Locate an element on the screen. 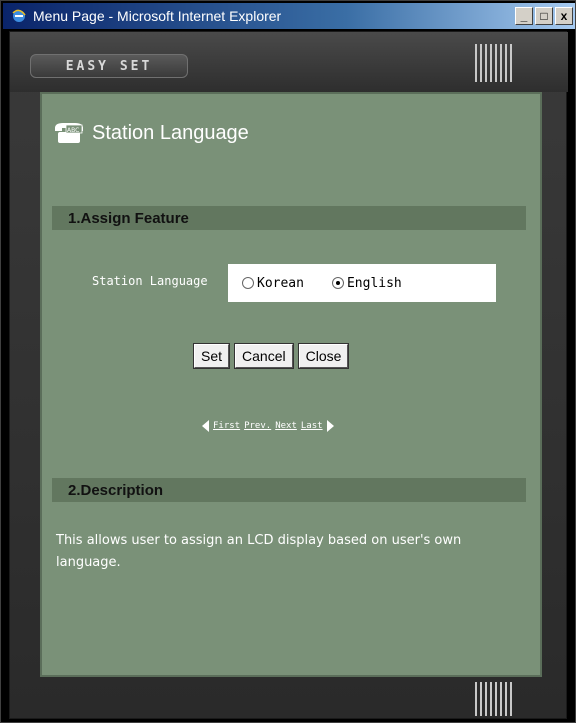 This screenshot has width=576, height=723. internet-explorer-icon is located at coordinates (19, 16).